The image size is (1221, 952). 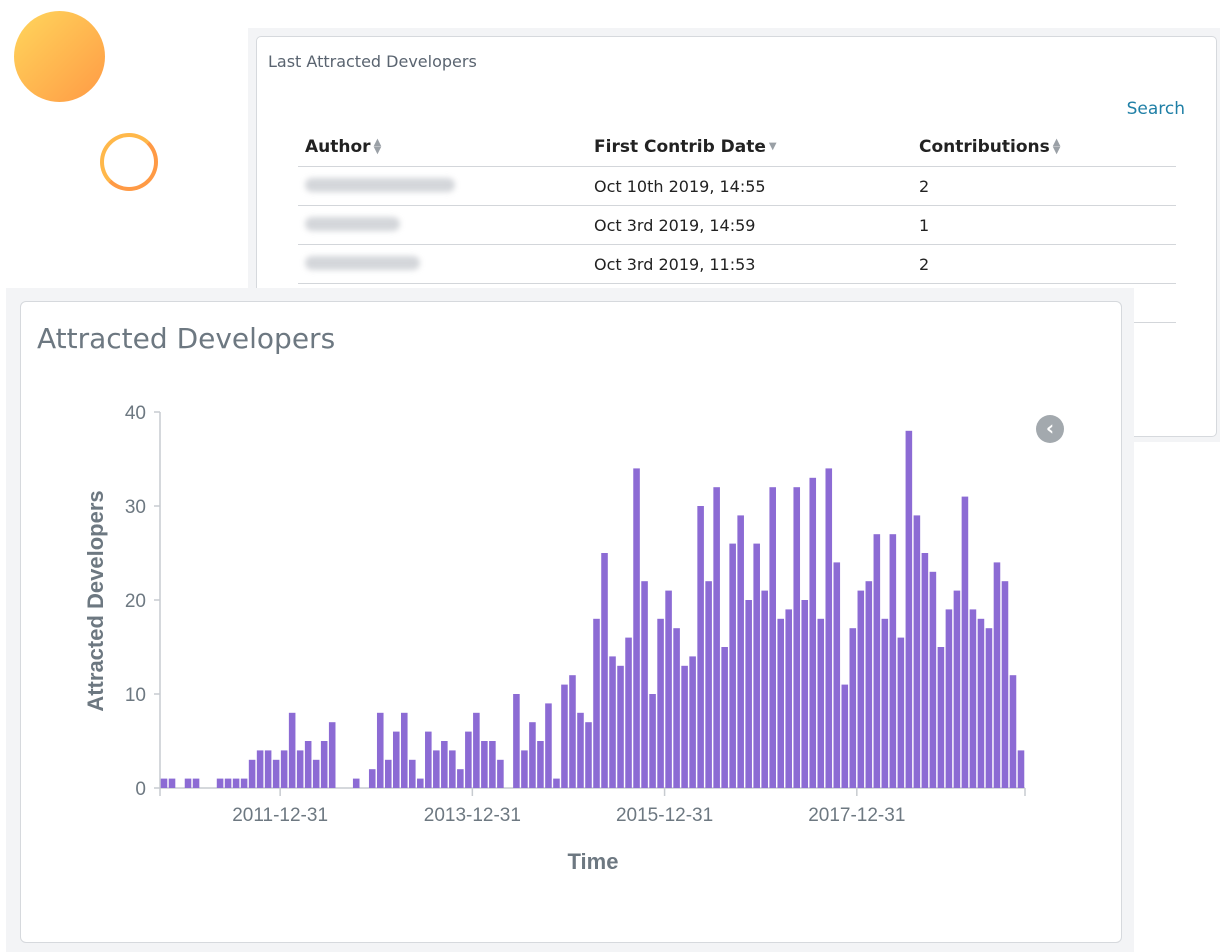 I want to click on column-header-first-contrib-date: First Contrib Date ▼, so click(x=749, y=152).